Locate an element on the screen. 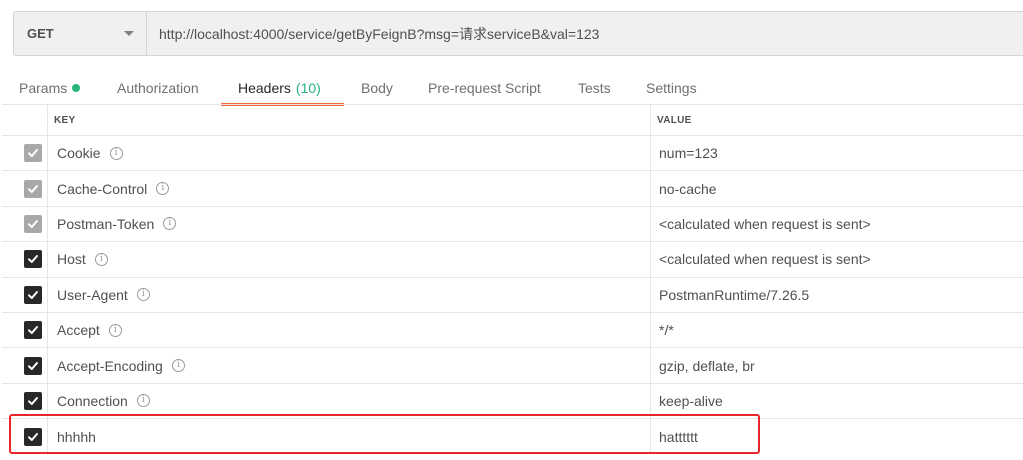 The width and height of the screenshot is (1023, 460). header-key: Postman-Token is located at coordinates (106, 223).